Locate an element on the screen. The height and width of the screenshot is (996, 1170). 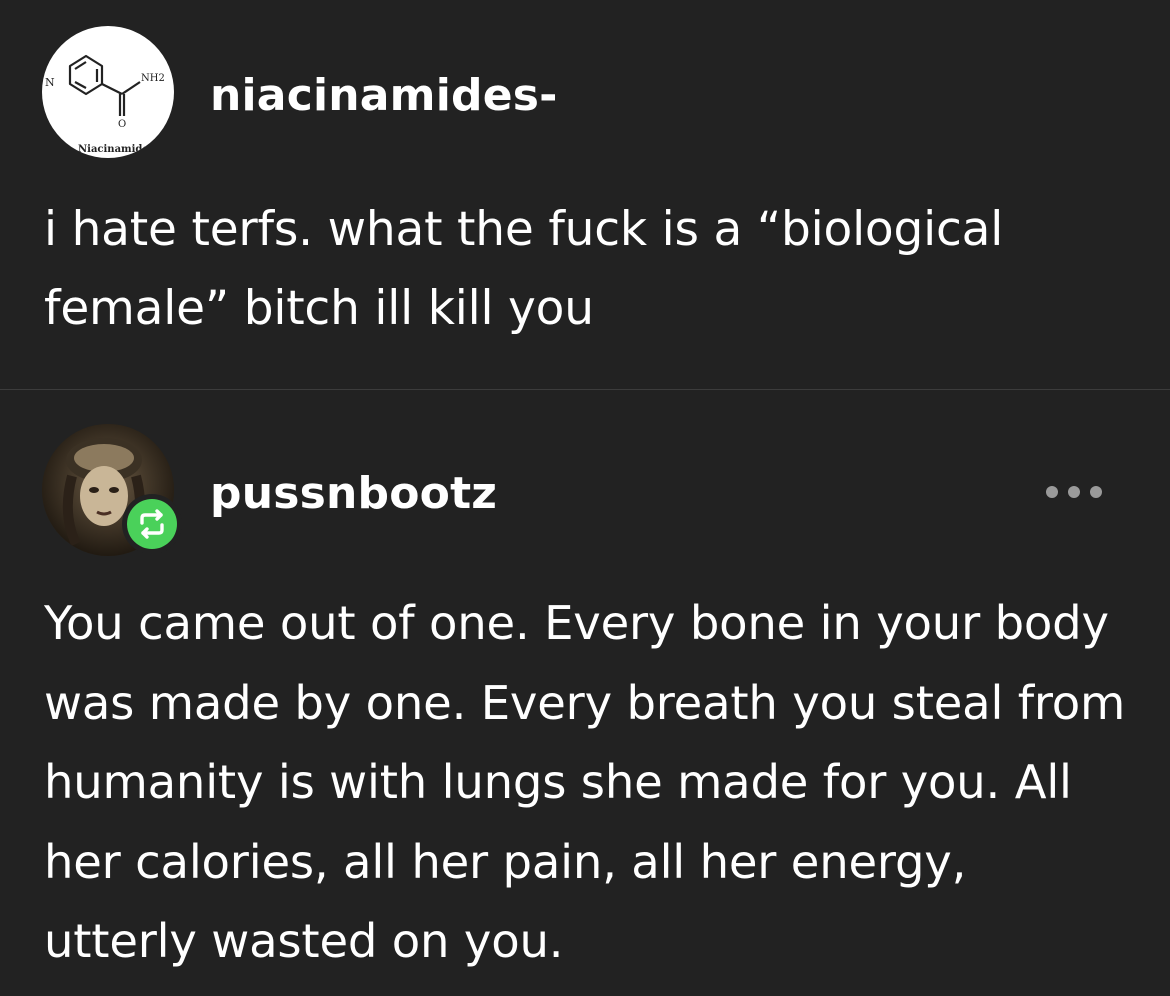
atom-label-nh2: NH2 is located at coordinates (153, 78).